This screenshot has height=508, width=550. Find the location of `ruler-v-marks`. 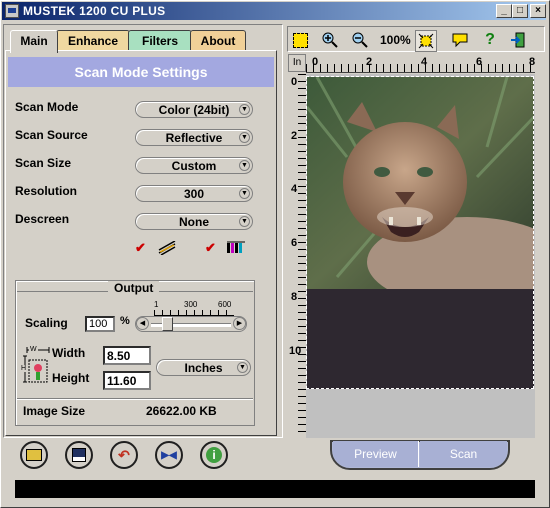

ruler-v-marks is located at coordinates (302, 256).